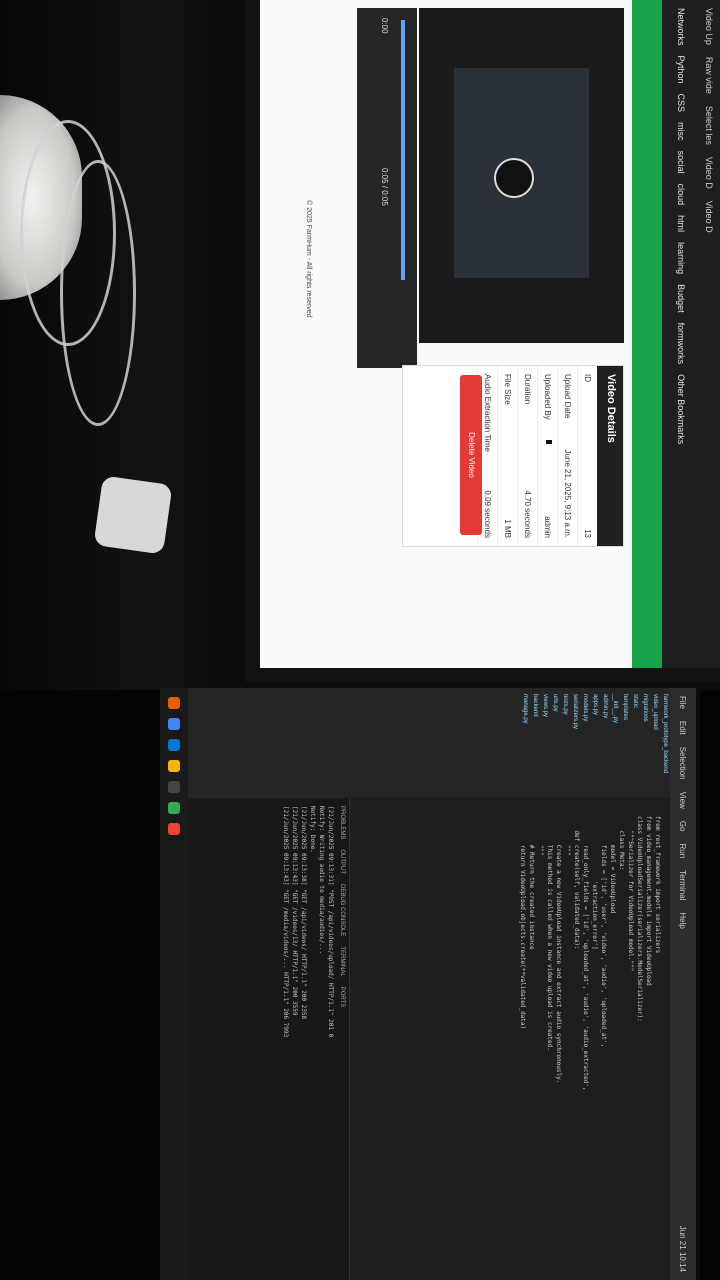 The image size is (720, 1280). I want to click on panel-tab: OUTPUT, so click(342, 861).